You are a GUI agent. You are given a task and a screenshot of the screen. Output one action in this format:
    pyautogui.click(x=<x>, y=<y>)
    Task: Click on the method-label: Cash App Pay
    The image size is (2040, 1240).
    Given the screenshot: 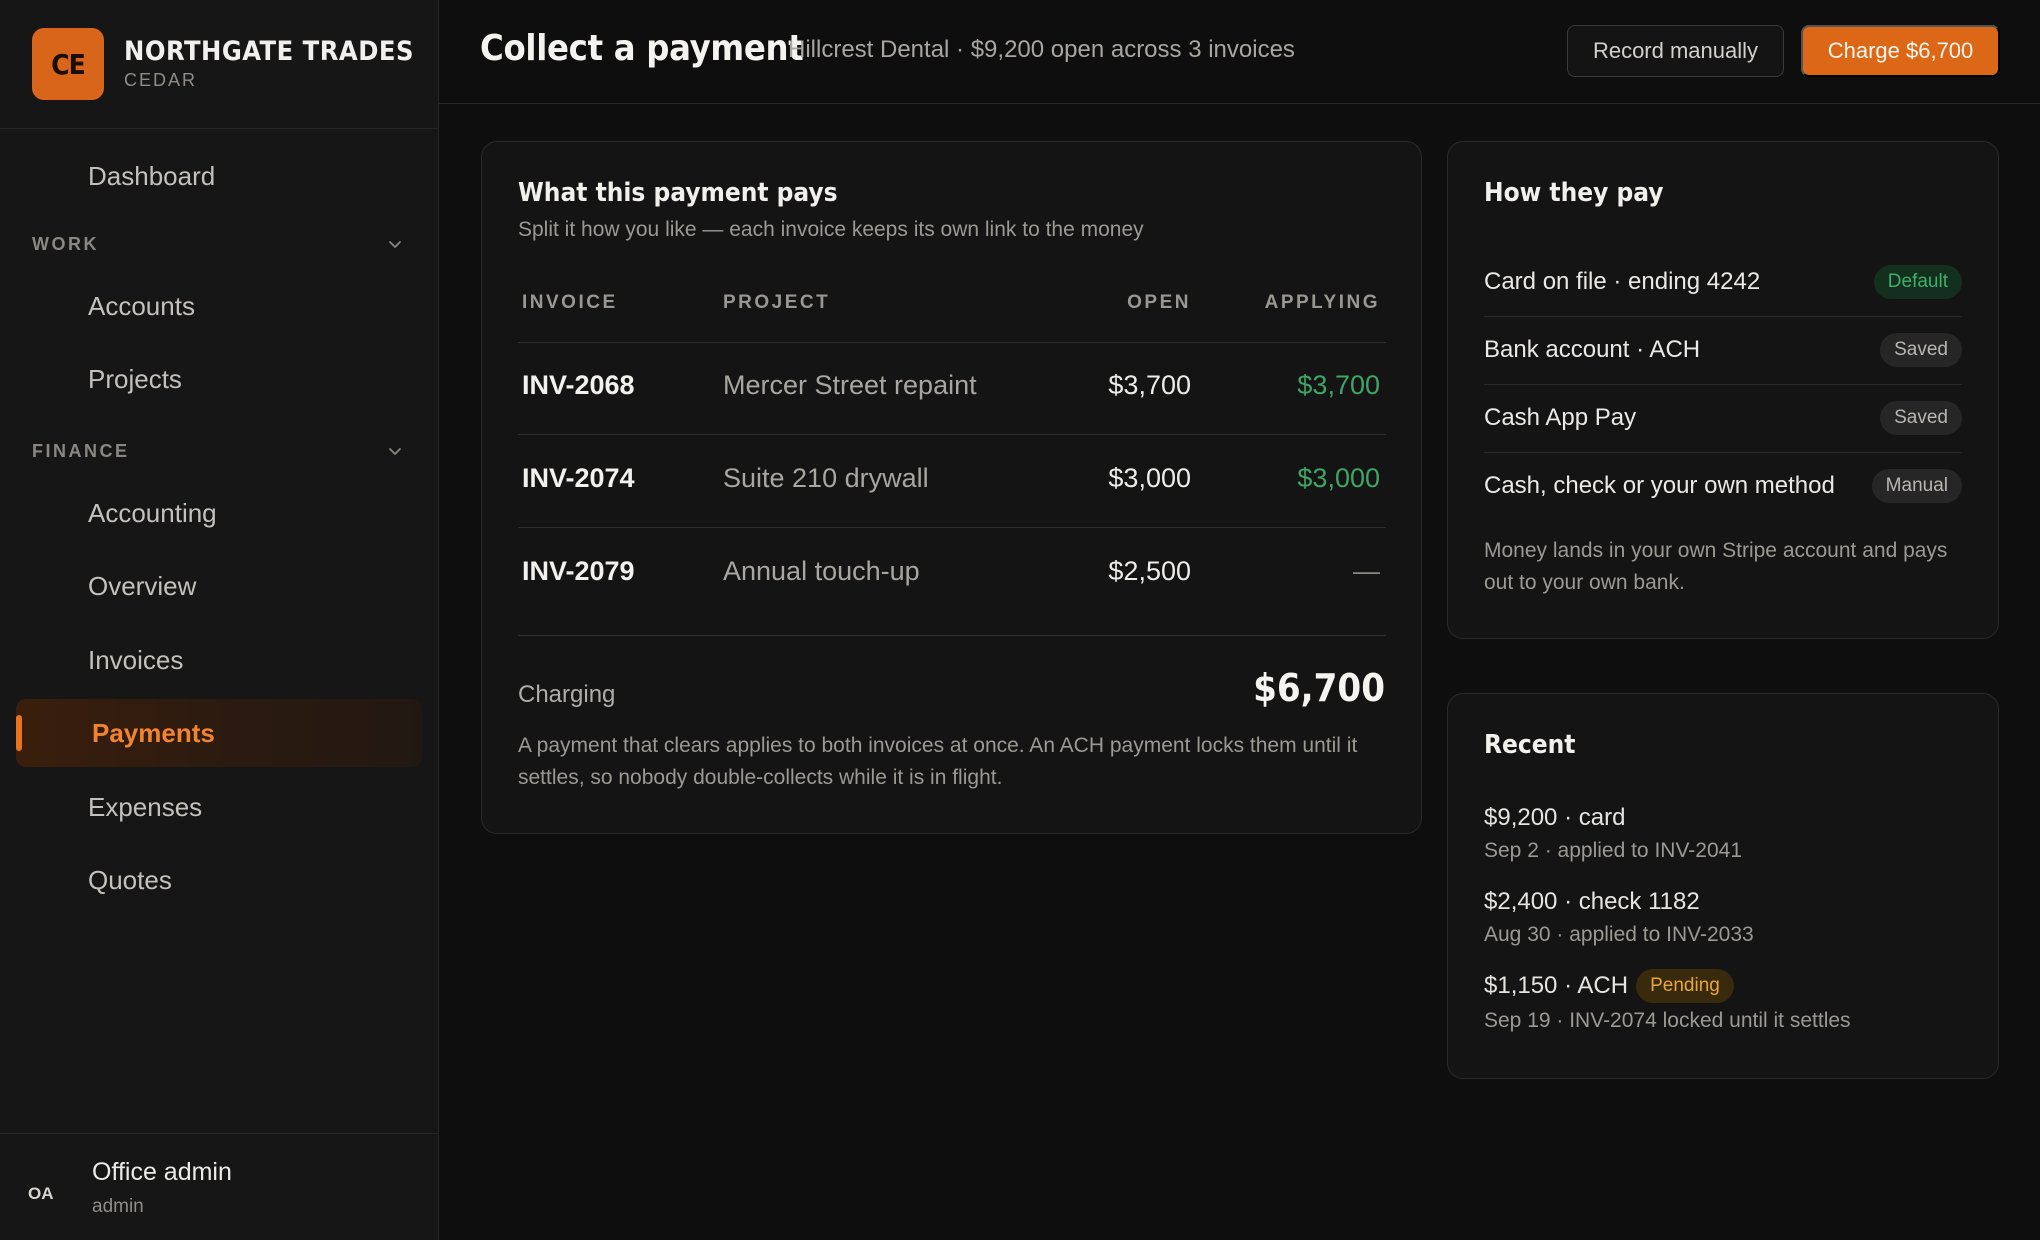 What is the action you would take?
    pyautogui.click(x=1560, y=417)
    